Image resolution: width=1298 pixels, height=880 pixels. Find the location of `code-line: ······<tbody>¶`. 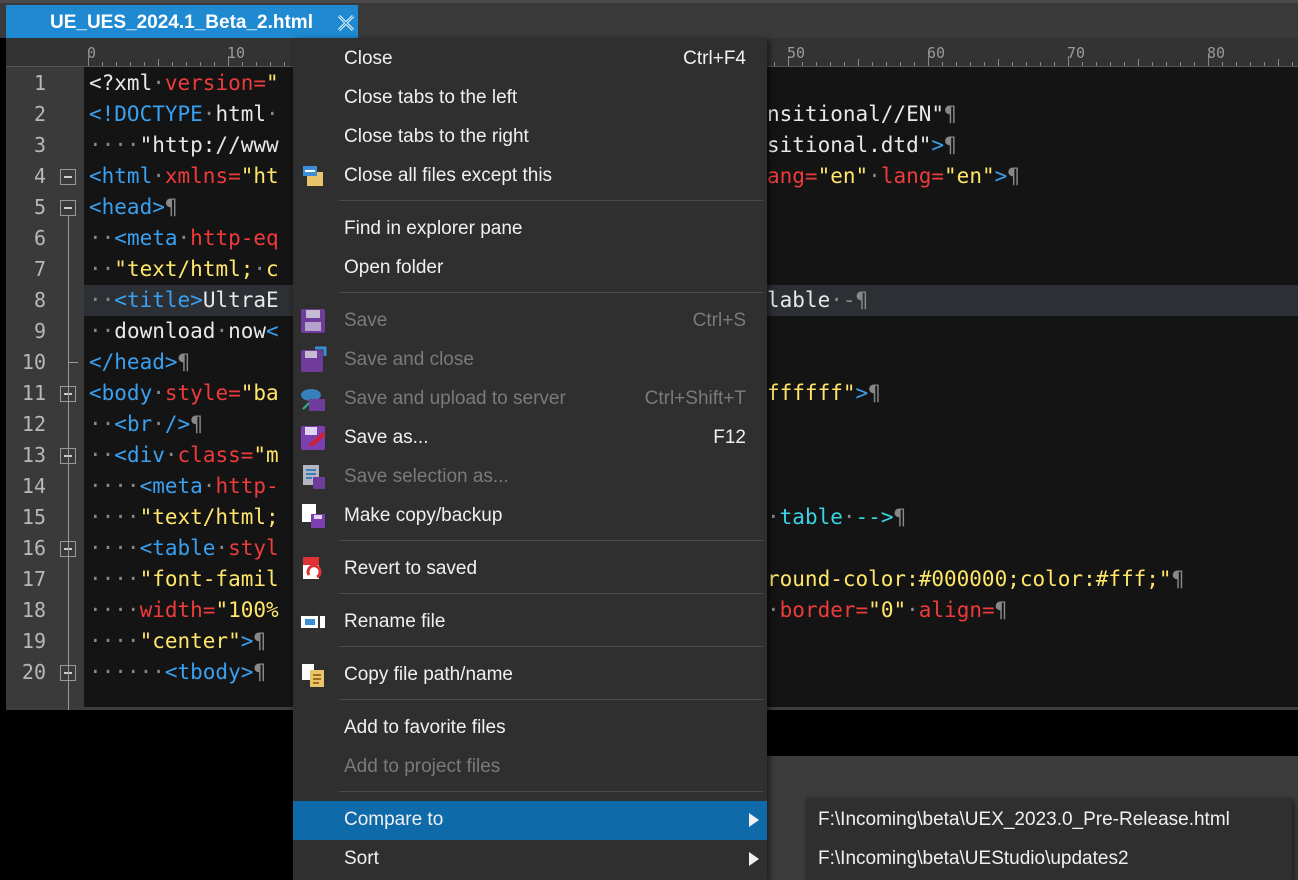

code-line: ······<tbody>¶ is located at coordinates (177, 672).